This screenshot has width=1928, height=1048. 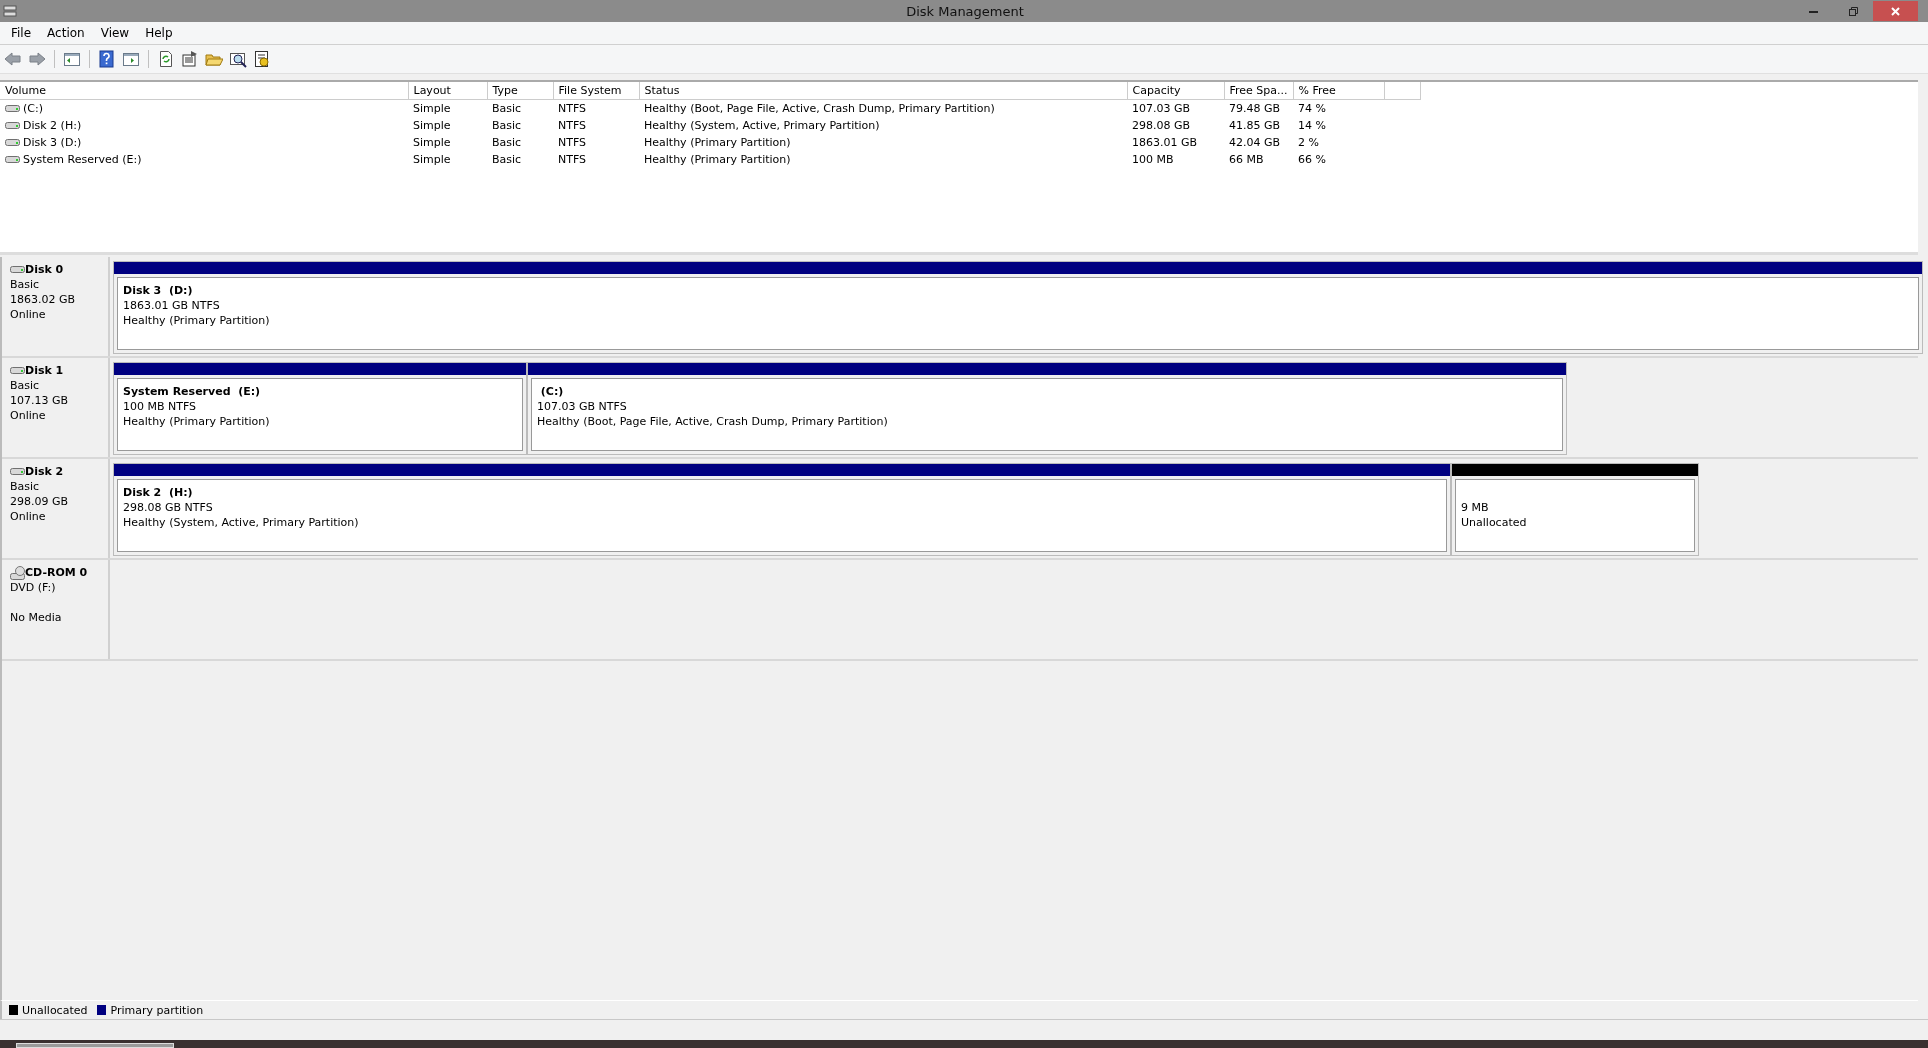 I want to click on partition-status: Healthy (System, Active, Primary Partition), so click(x=241, y=522).